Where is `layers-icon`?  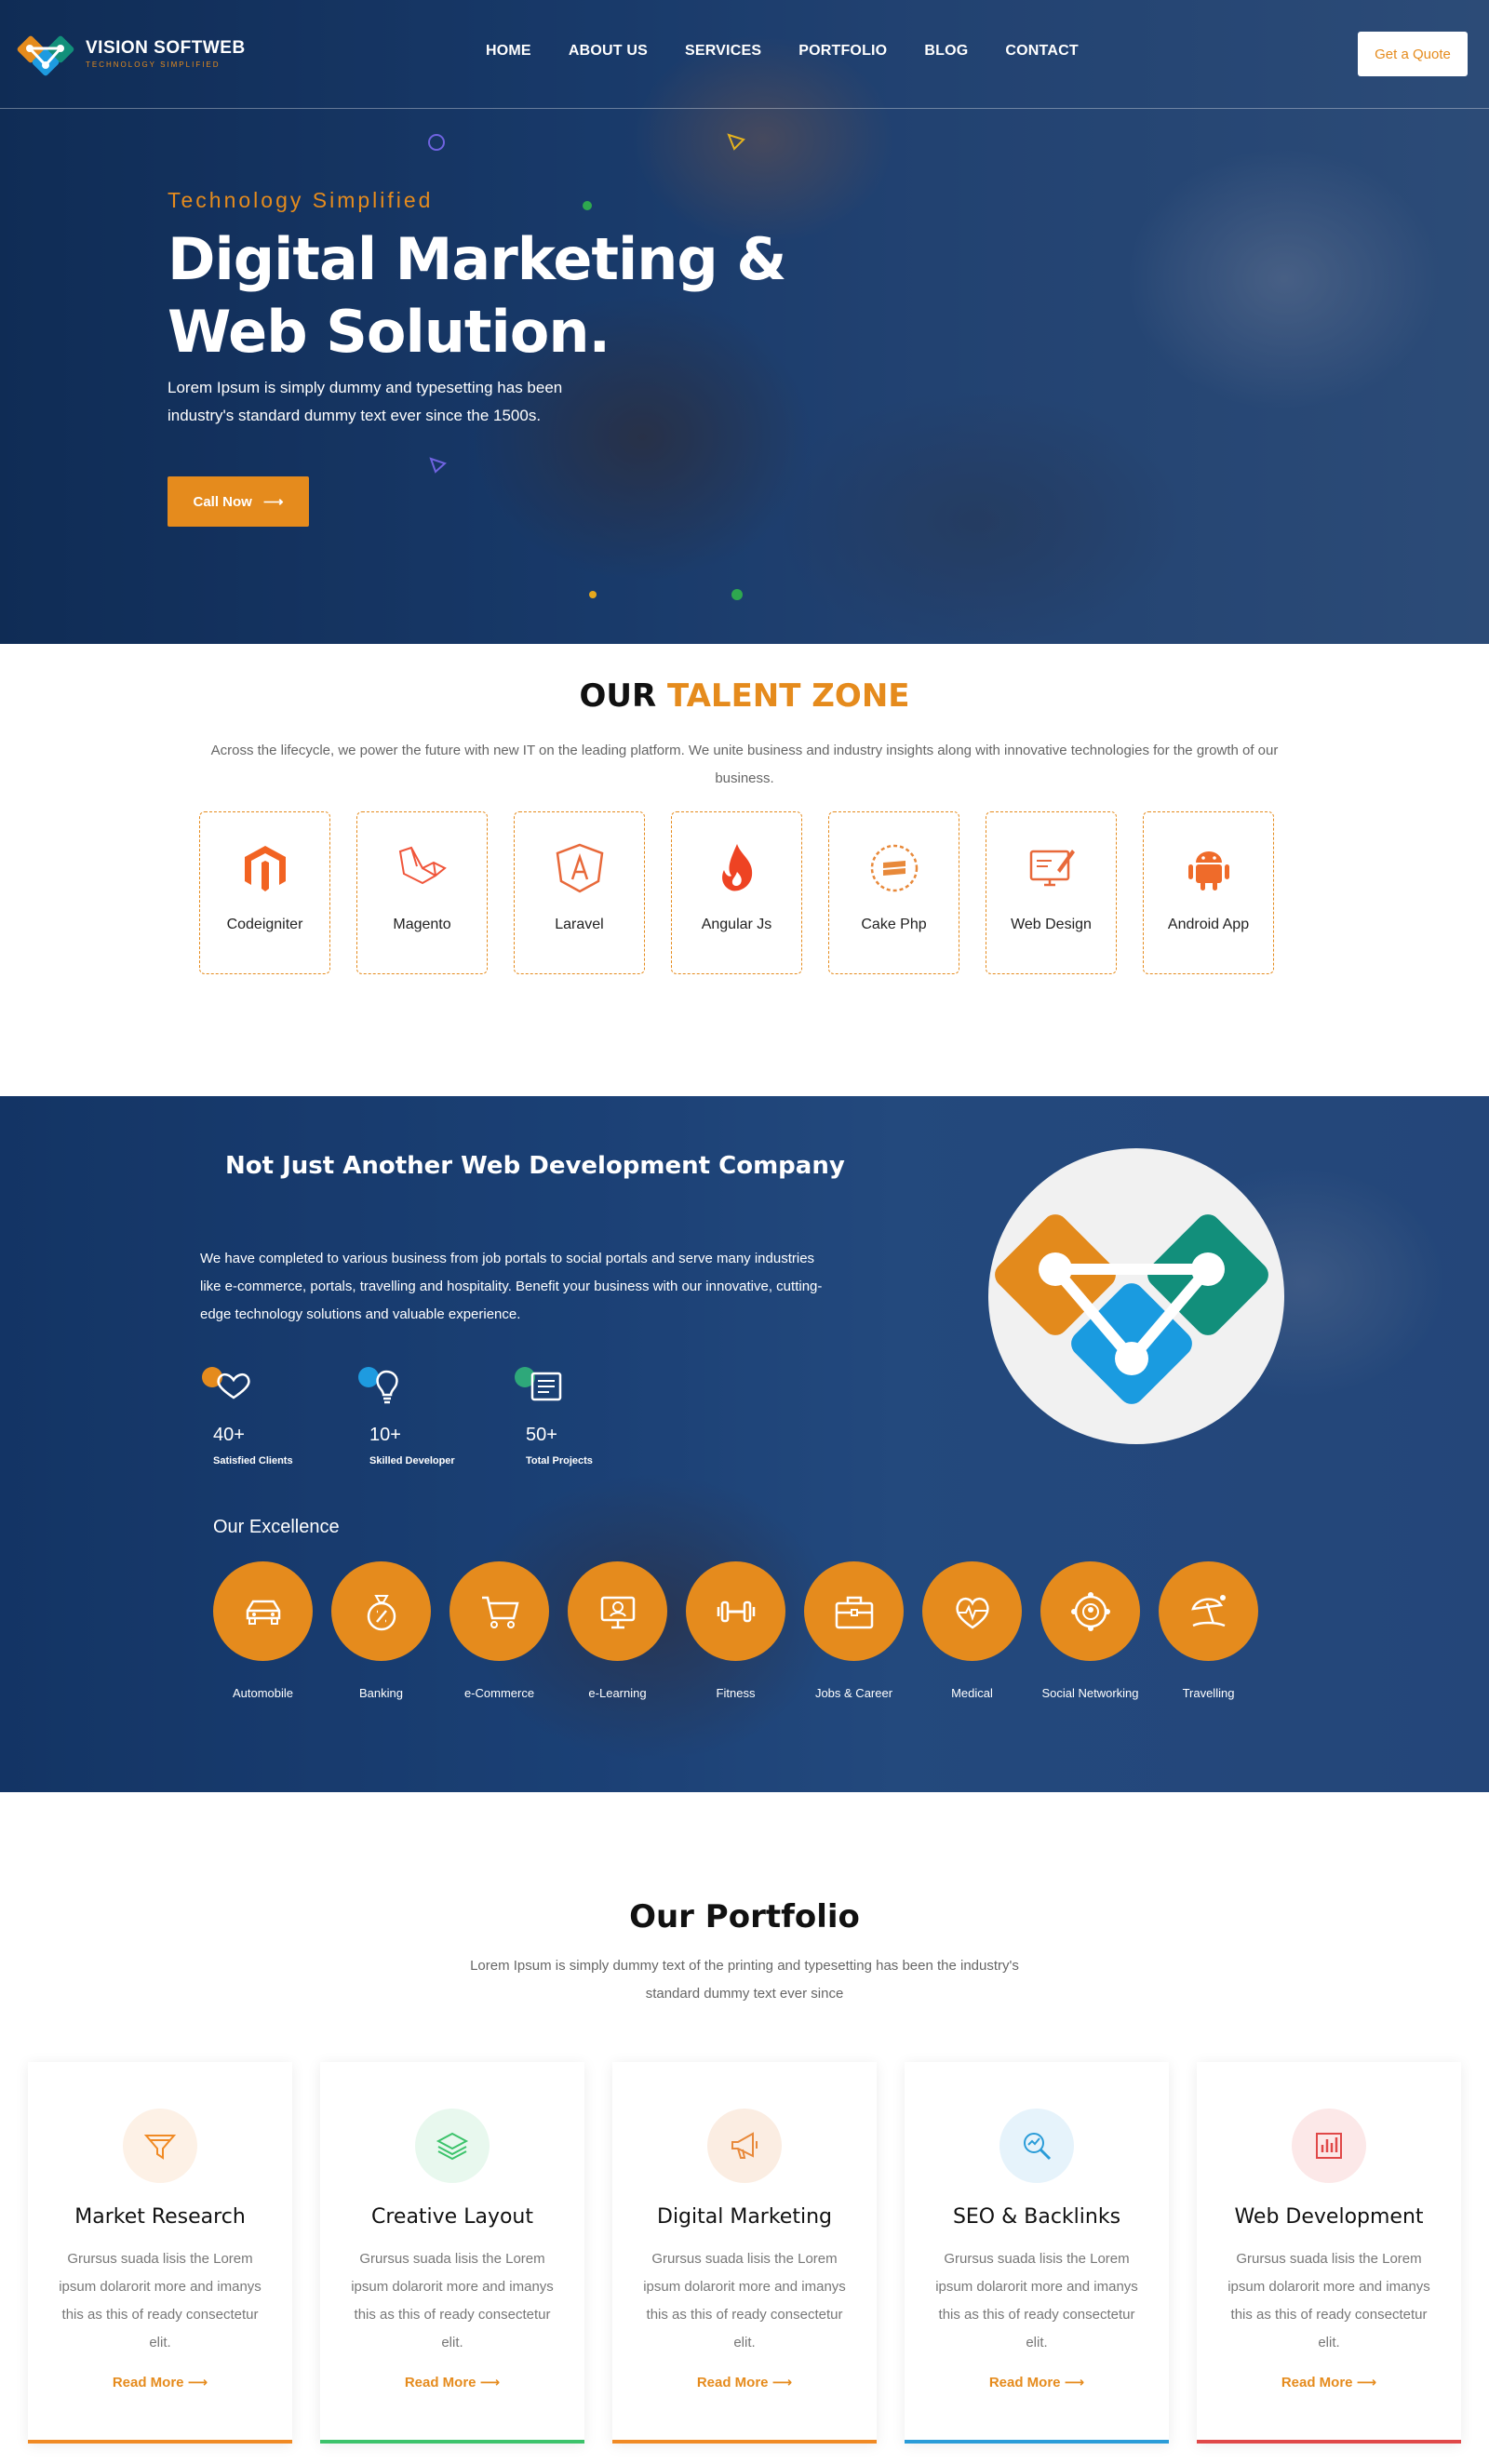
layers-icon is located at coordinates (452, 2146).